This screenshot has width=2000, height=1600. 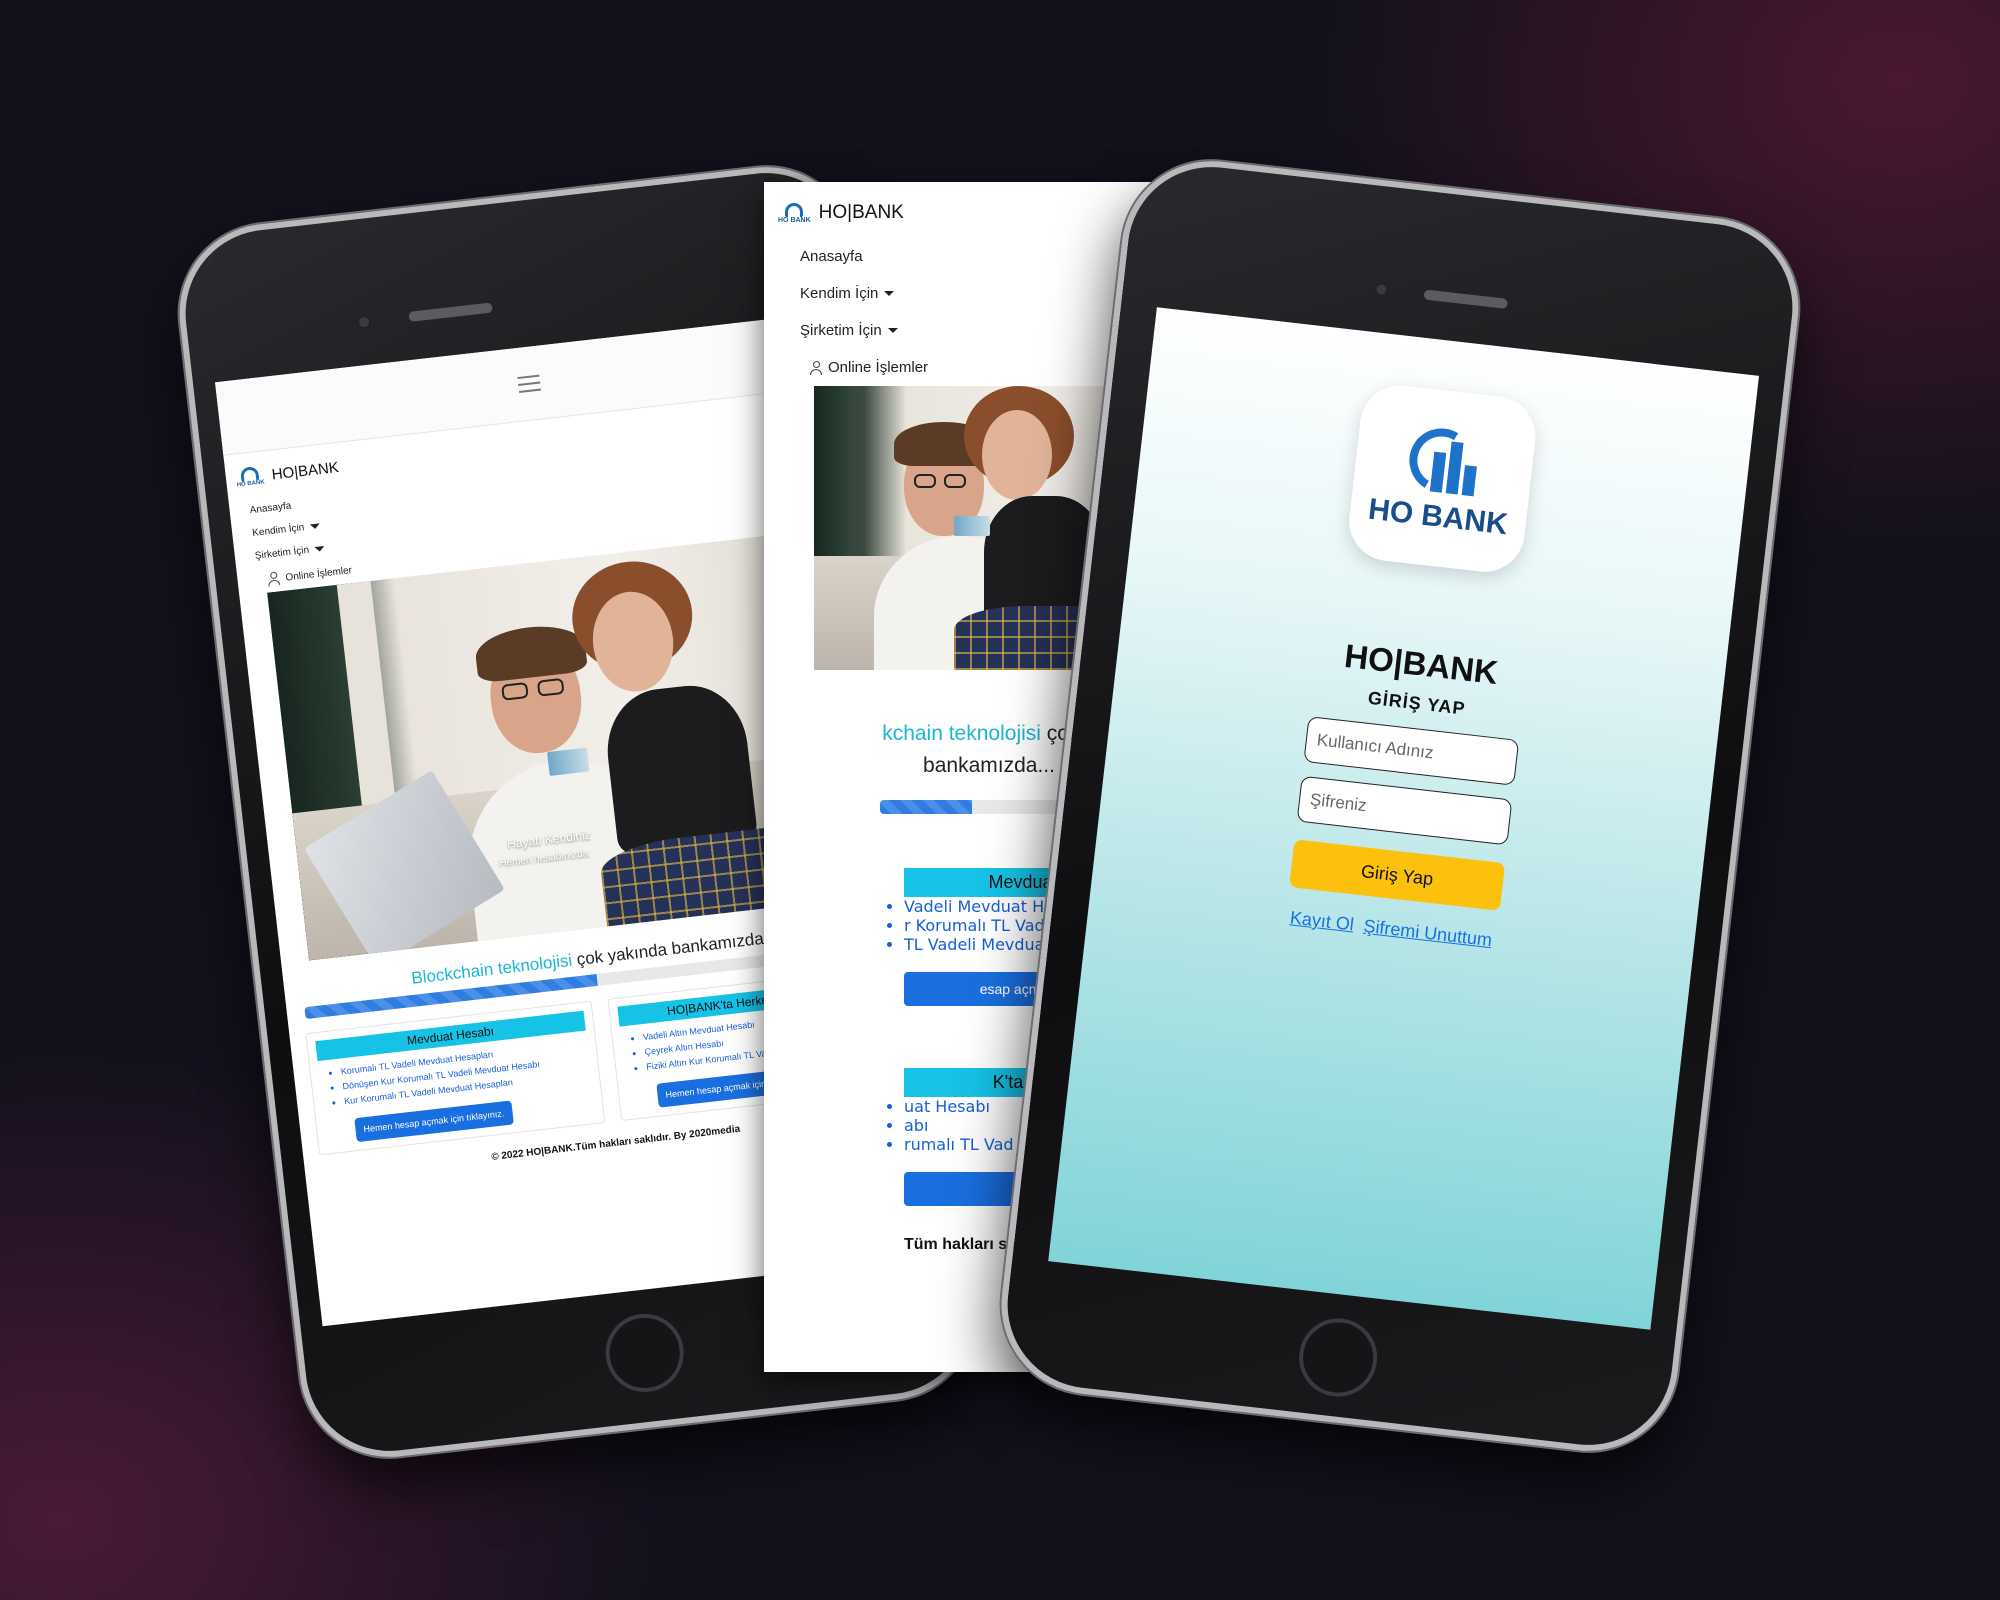 What do you see at coordinates (529, 383) in the screenshot?
I see `hamburger-icon` at bounding box center [529, 383].